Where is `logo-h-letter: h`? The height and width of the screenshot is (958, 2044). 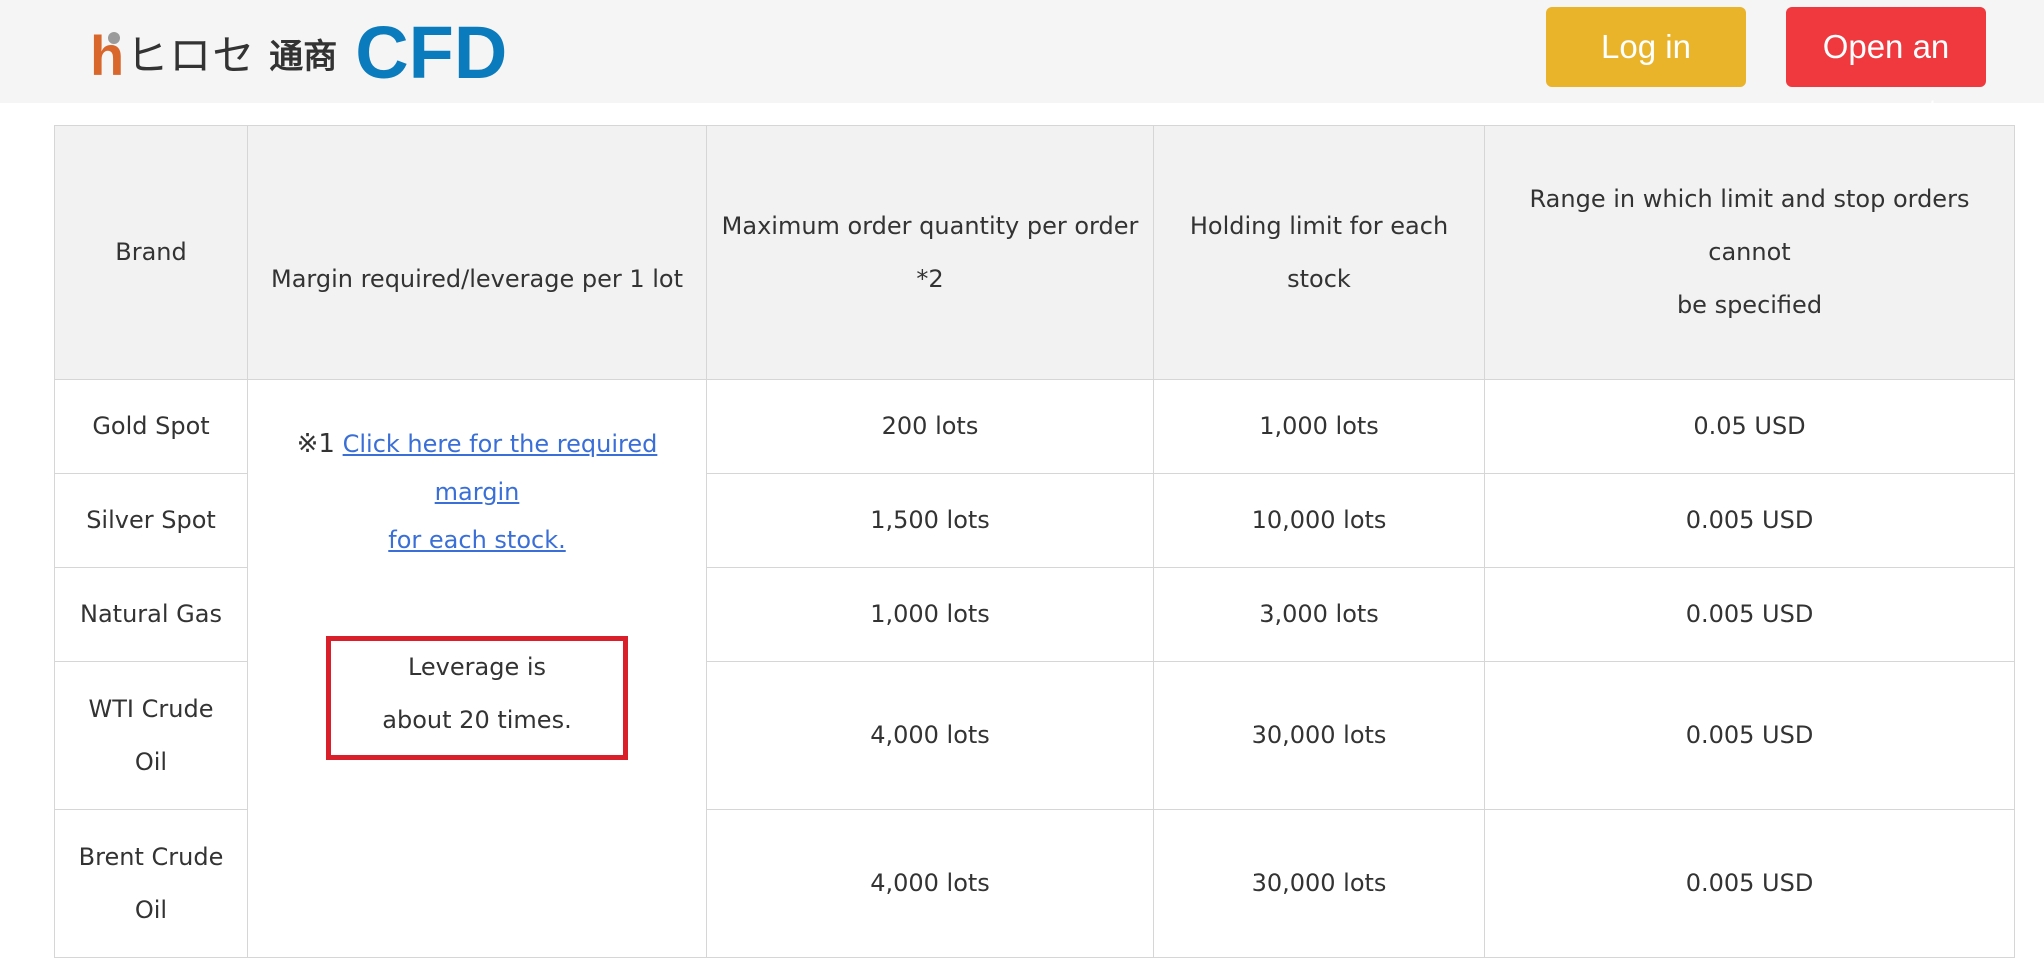 logo-h-letter: h is located at coordinates (107, 55).